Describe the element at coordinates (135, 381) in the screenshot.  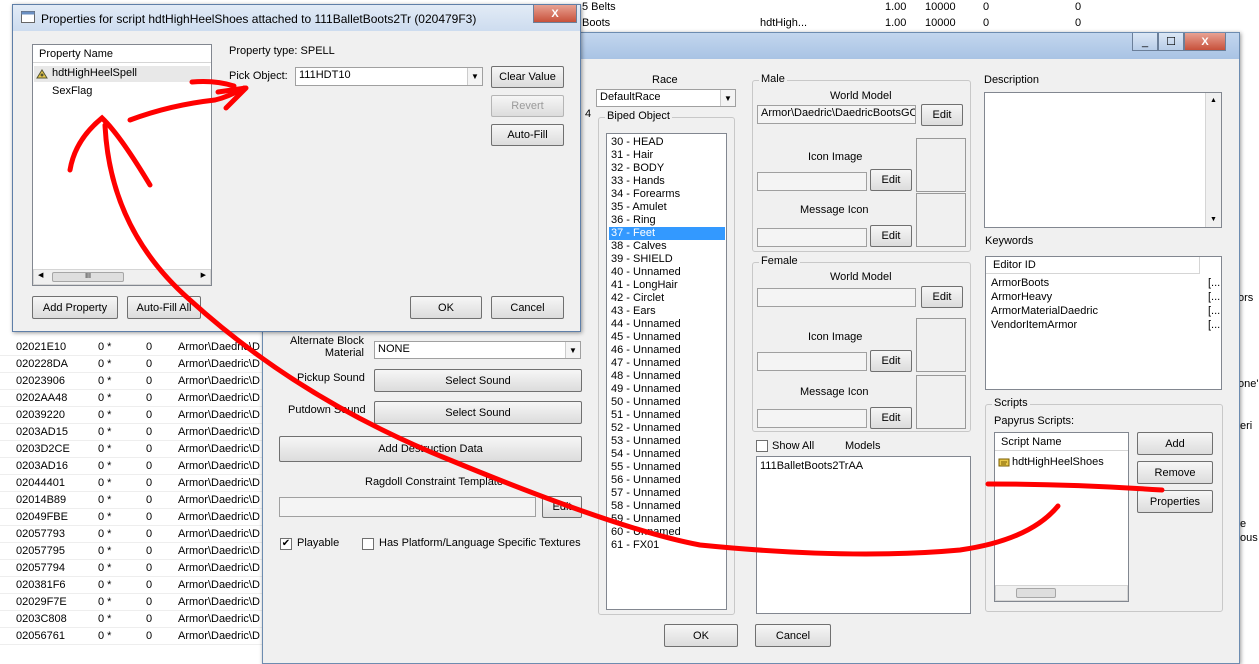
I see `background-row: 02023906 0 * 0 Armor\Daedric\D` at that location.